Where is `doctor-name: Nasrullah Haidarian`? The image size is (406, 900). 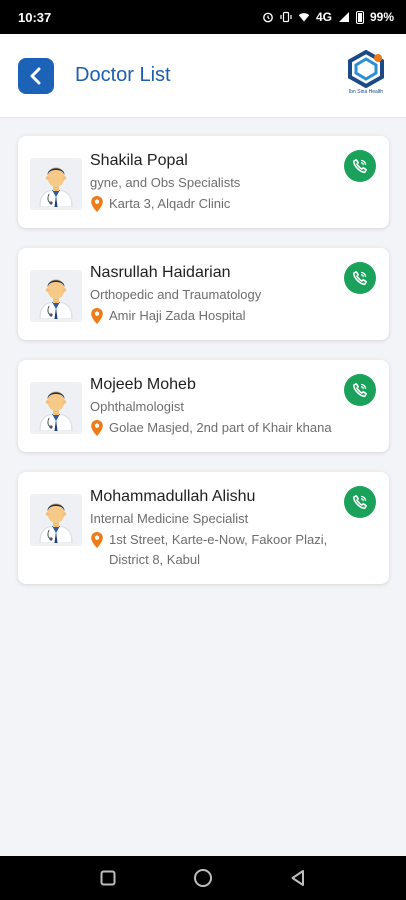 doctor-name: Nasrullah Haidarian is located at coordinates (160, 272).